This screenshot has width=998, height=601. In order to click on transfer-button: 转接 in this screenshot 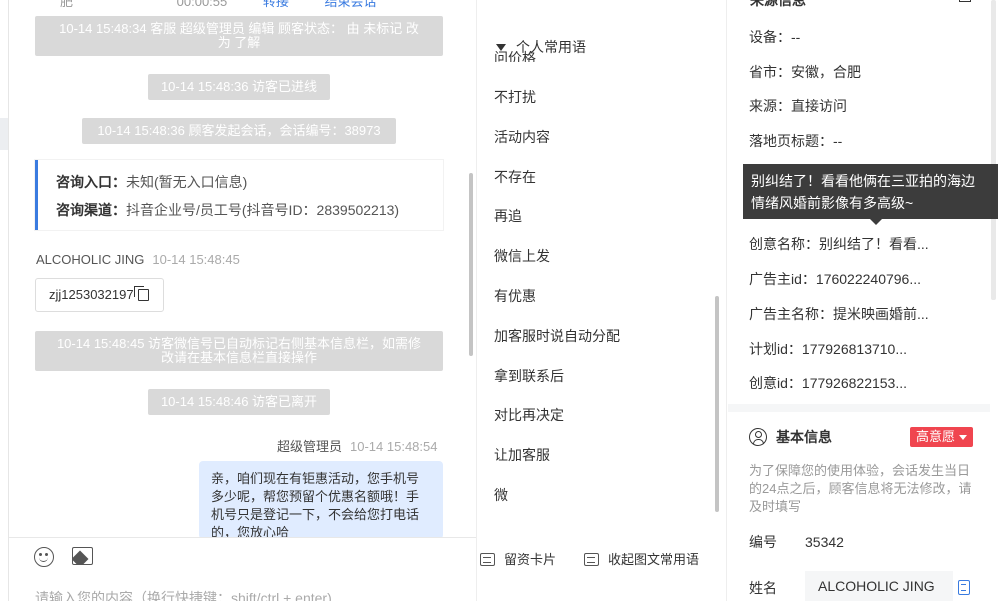, I will do `click(276, 4)`.